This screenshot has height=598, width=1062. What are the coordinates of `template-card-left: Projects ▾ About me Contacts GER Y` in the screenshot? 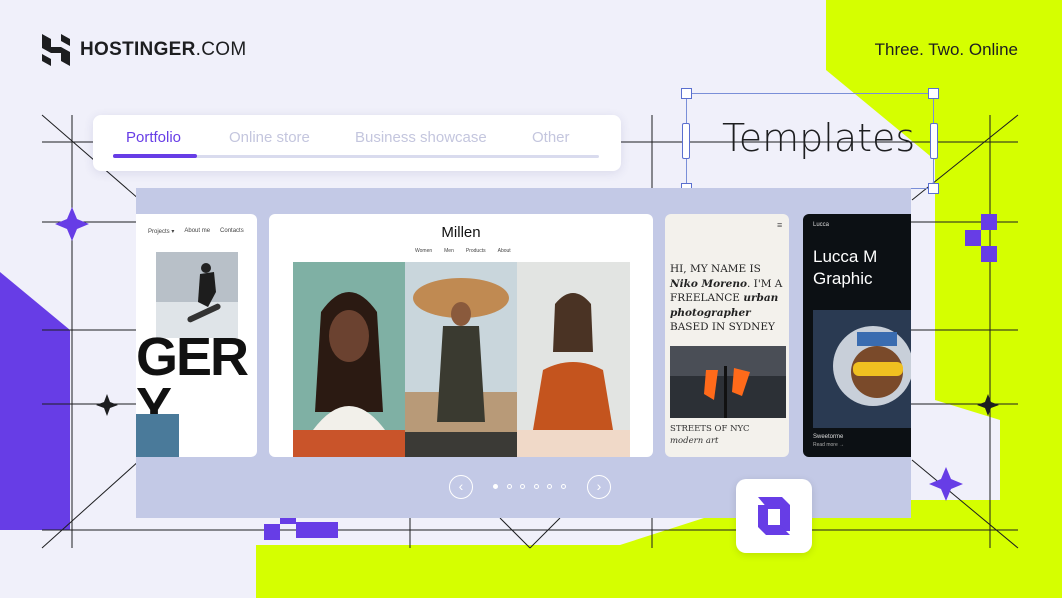 It's located at (196, 335).